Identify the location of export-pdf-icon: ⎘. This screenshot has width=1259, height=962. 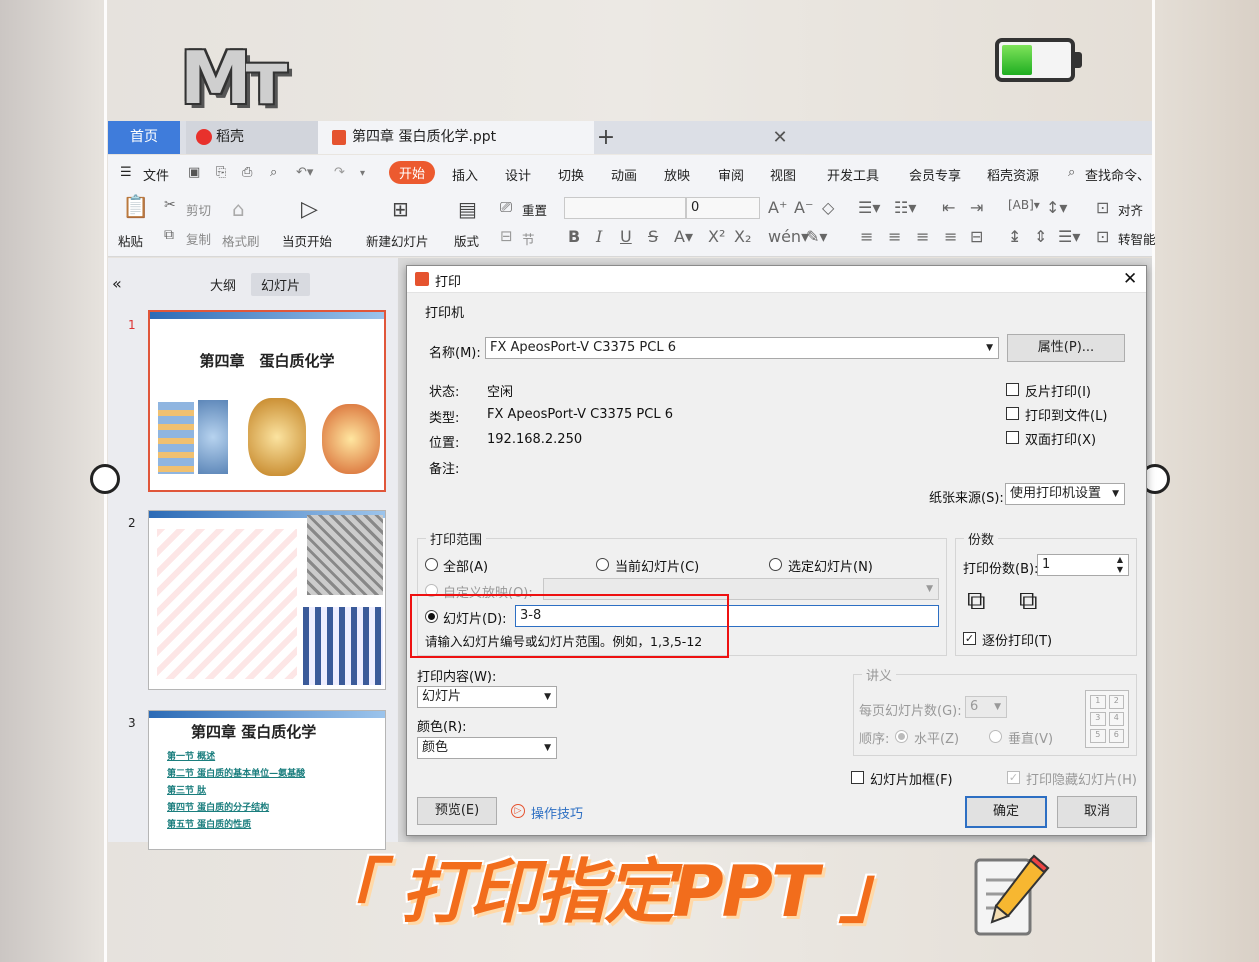
(221, 172).